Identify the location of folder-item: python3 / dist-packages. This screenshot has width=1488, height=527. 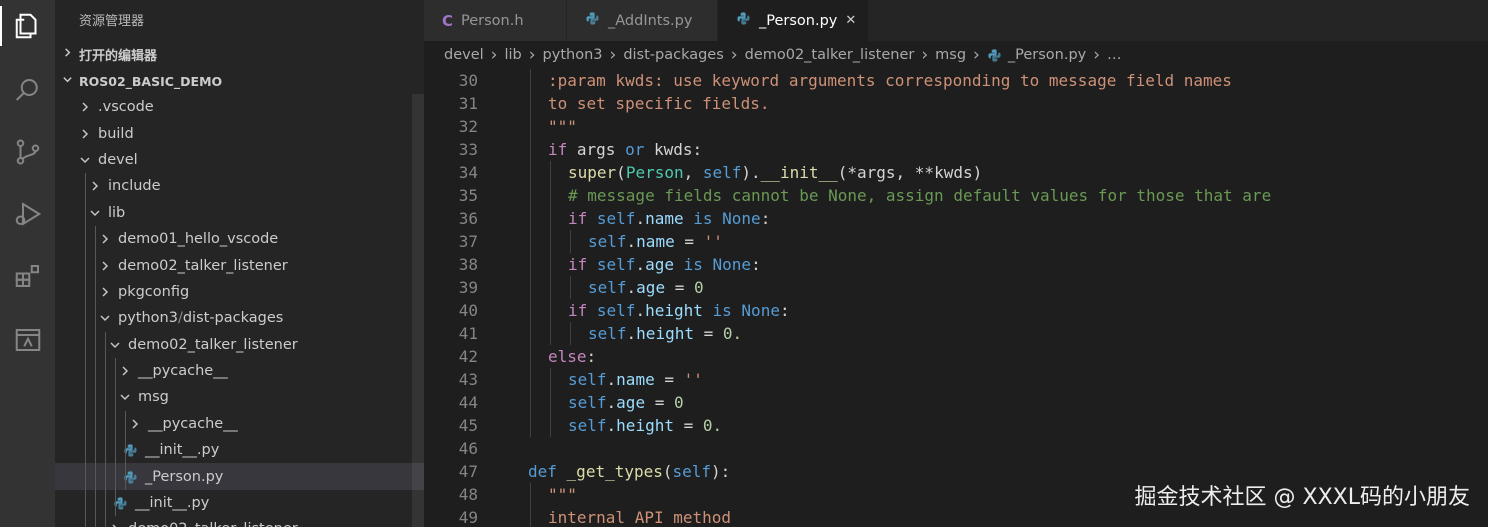
(239, 318).